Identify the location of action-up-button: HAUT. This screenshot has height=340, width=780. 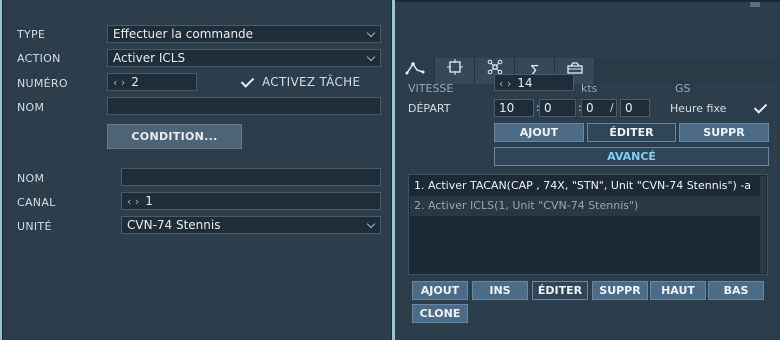
(678, 290).